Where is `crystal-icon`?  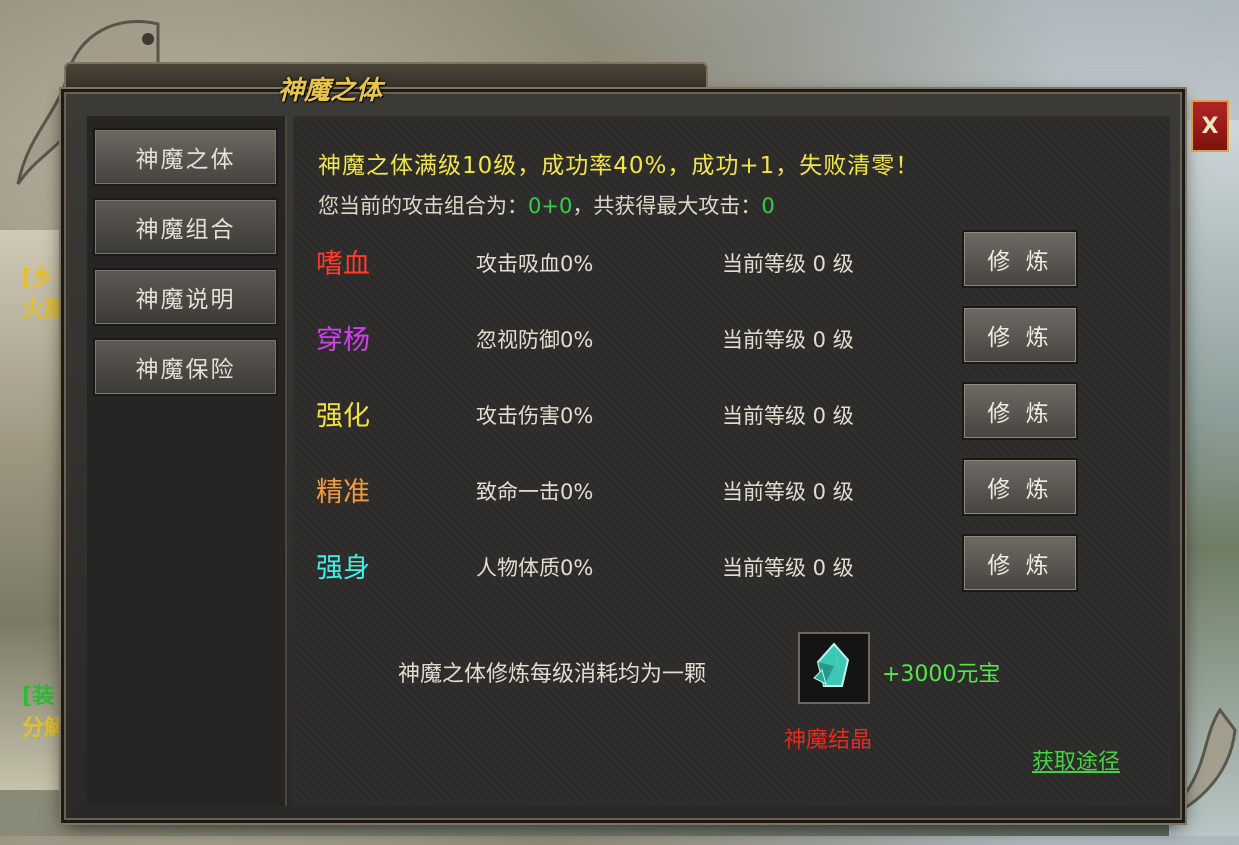
crystal-icon is located at coordinates (834, 668).